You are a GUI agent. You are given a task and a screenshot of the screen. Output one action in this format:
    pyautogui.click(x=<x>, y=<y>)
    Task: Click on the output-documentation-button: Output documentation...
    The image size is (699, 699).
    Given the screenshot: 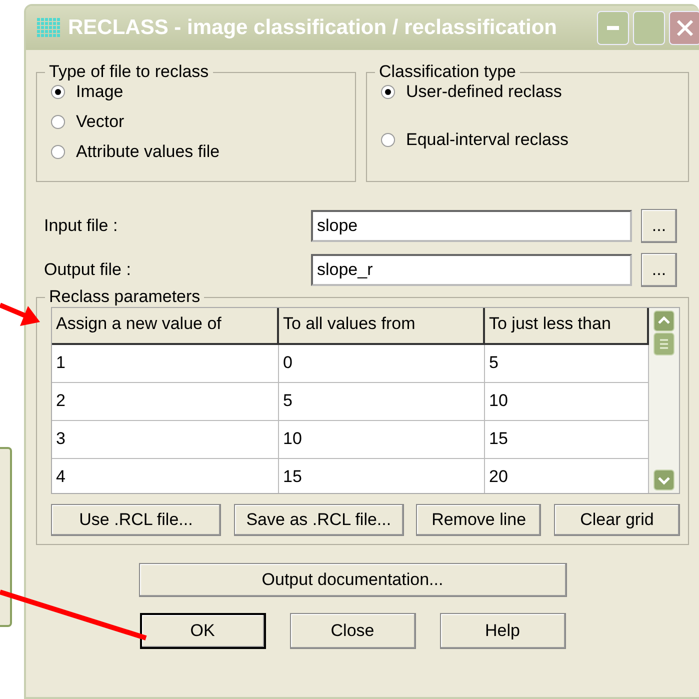 What is the action you would take?
    pyautogui.click(x=352, y=580)
    